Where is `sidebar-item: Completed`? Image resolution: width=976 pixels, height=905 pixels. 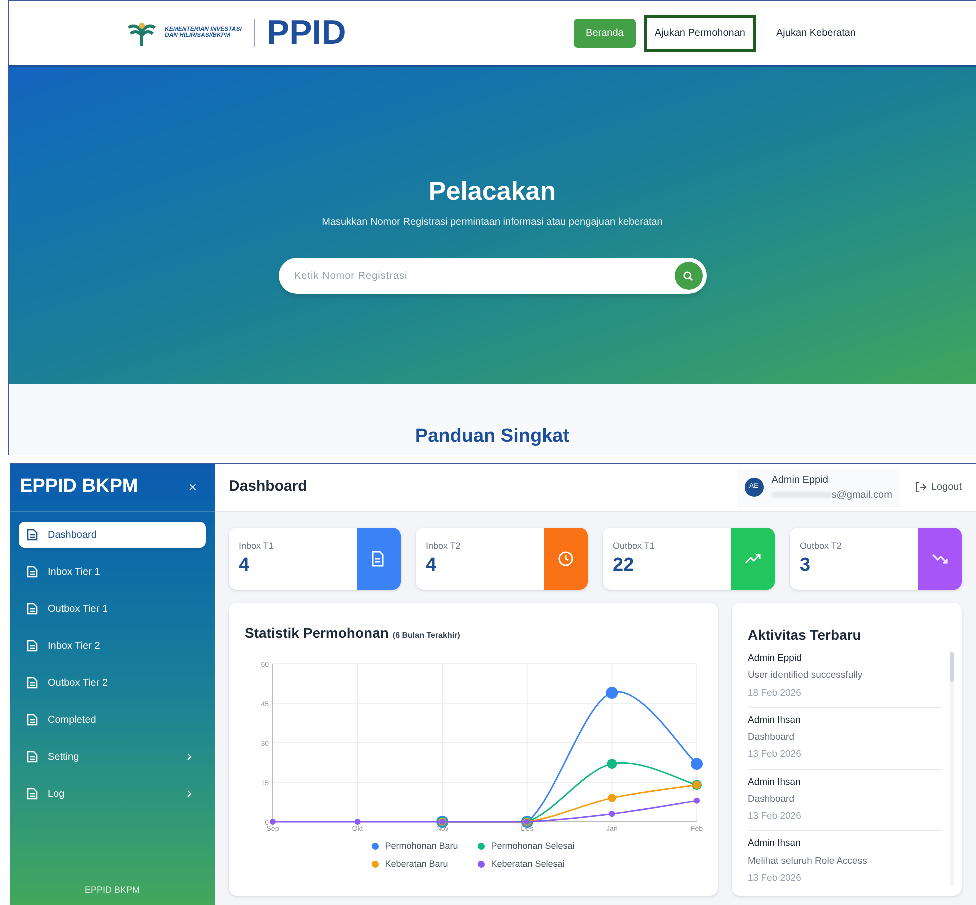 sidebar-item: Completed is located at coordinates (112, 720).